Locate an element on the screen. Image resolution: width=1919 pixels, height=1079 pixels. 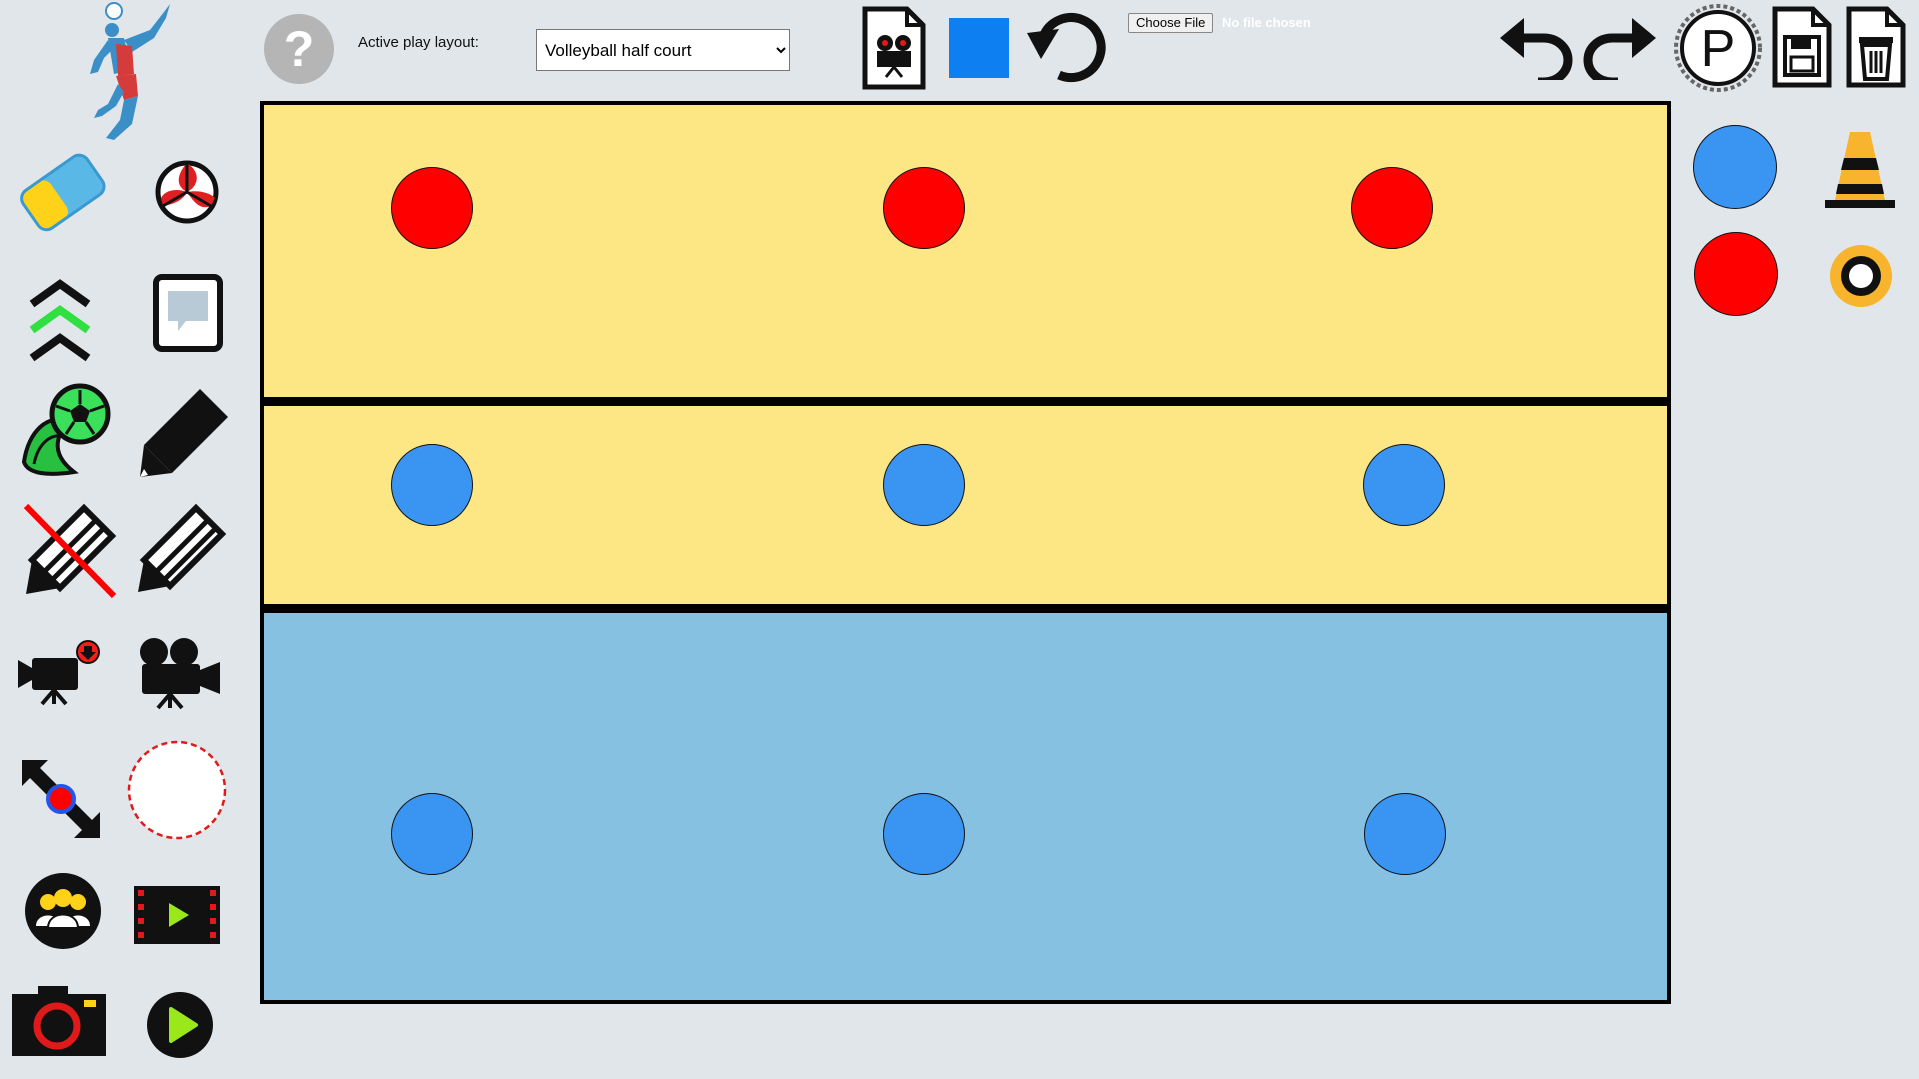
court-middle-zone is located at coordinates (965, 505).